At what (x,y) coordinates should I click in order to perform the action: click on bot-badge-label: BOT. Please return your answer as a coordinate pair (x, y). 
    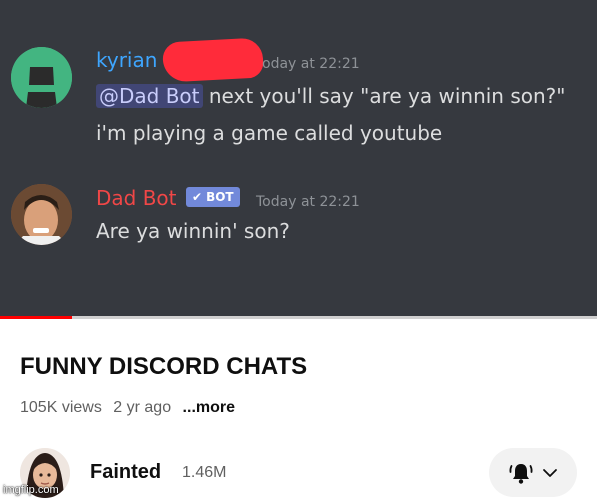
    Looking at the image, I should click on (220, 197).